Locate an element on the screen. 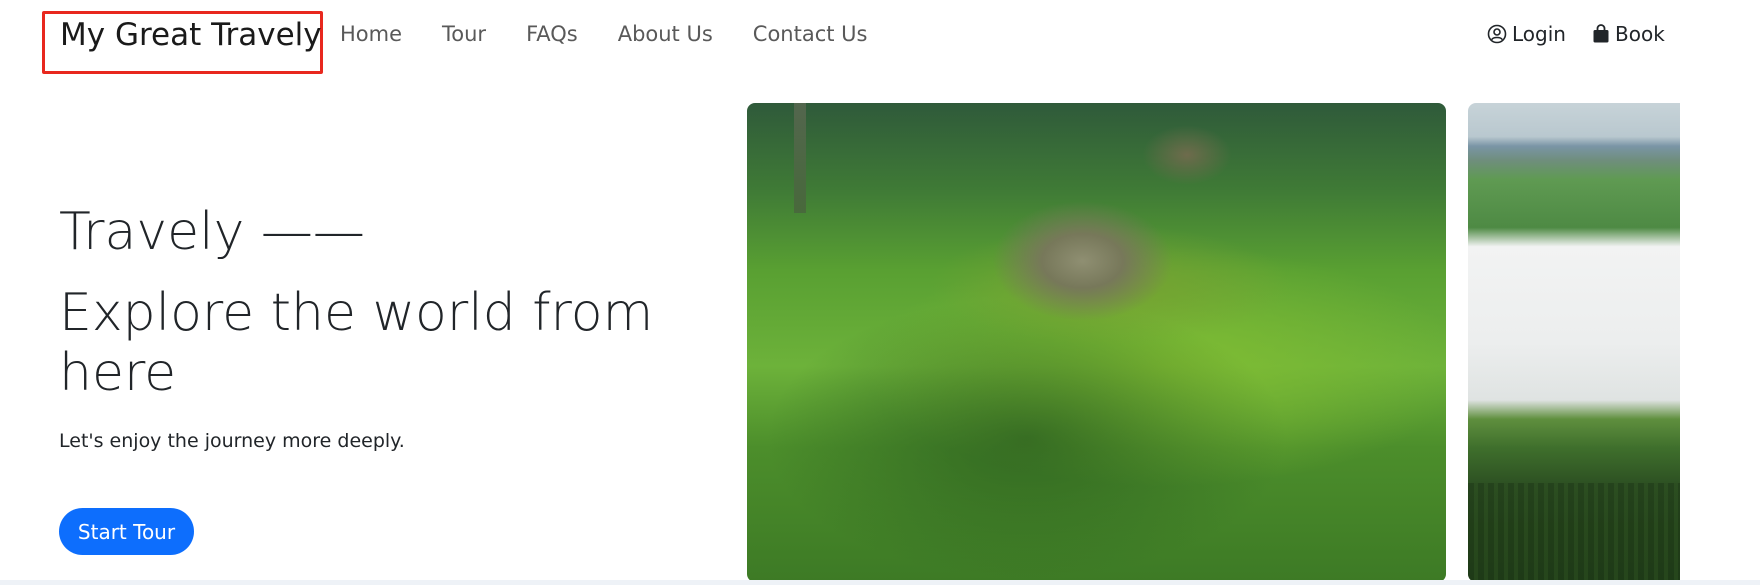 This screenshot has height=585, width=1760. main-nav: Home Tour FAQs About Us Contact Us is located at coordinates (623, 34).